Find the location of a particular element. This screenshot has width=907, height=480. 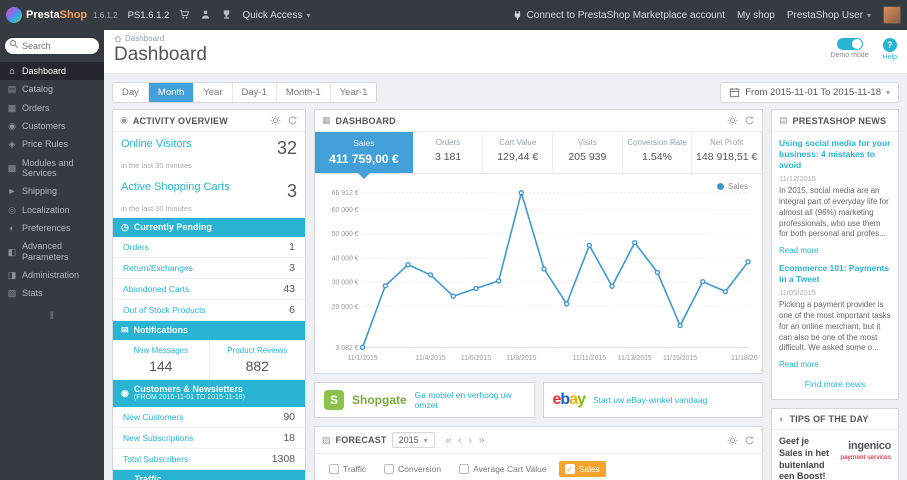

shopgate-brand: Shopgate is located at coordinates (379, 400).